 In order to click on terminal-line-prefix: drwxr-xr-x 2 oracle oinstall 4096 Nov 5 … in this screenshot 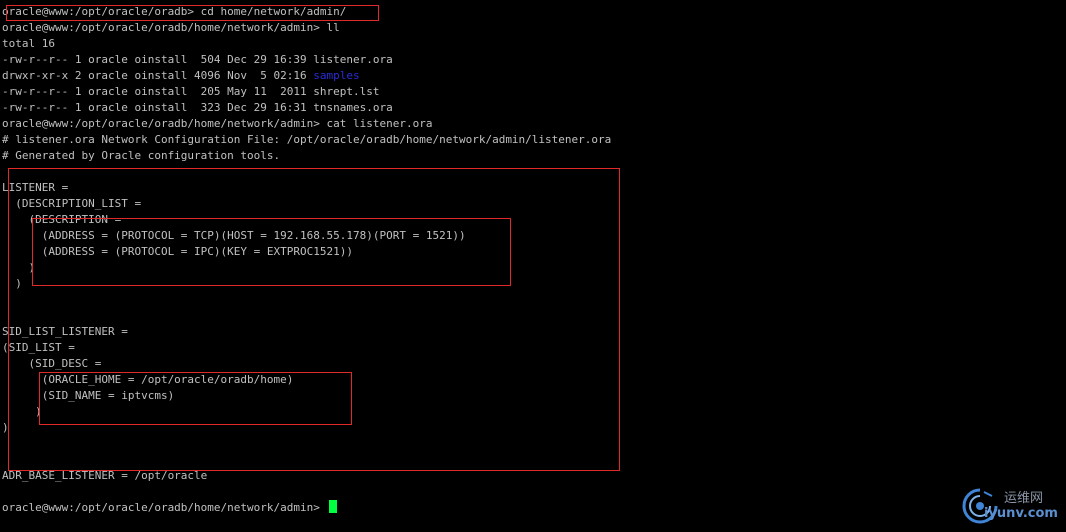, I will do `click(158, 75)`.